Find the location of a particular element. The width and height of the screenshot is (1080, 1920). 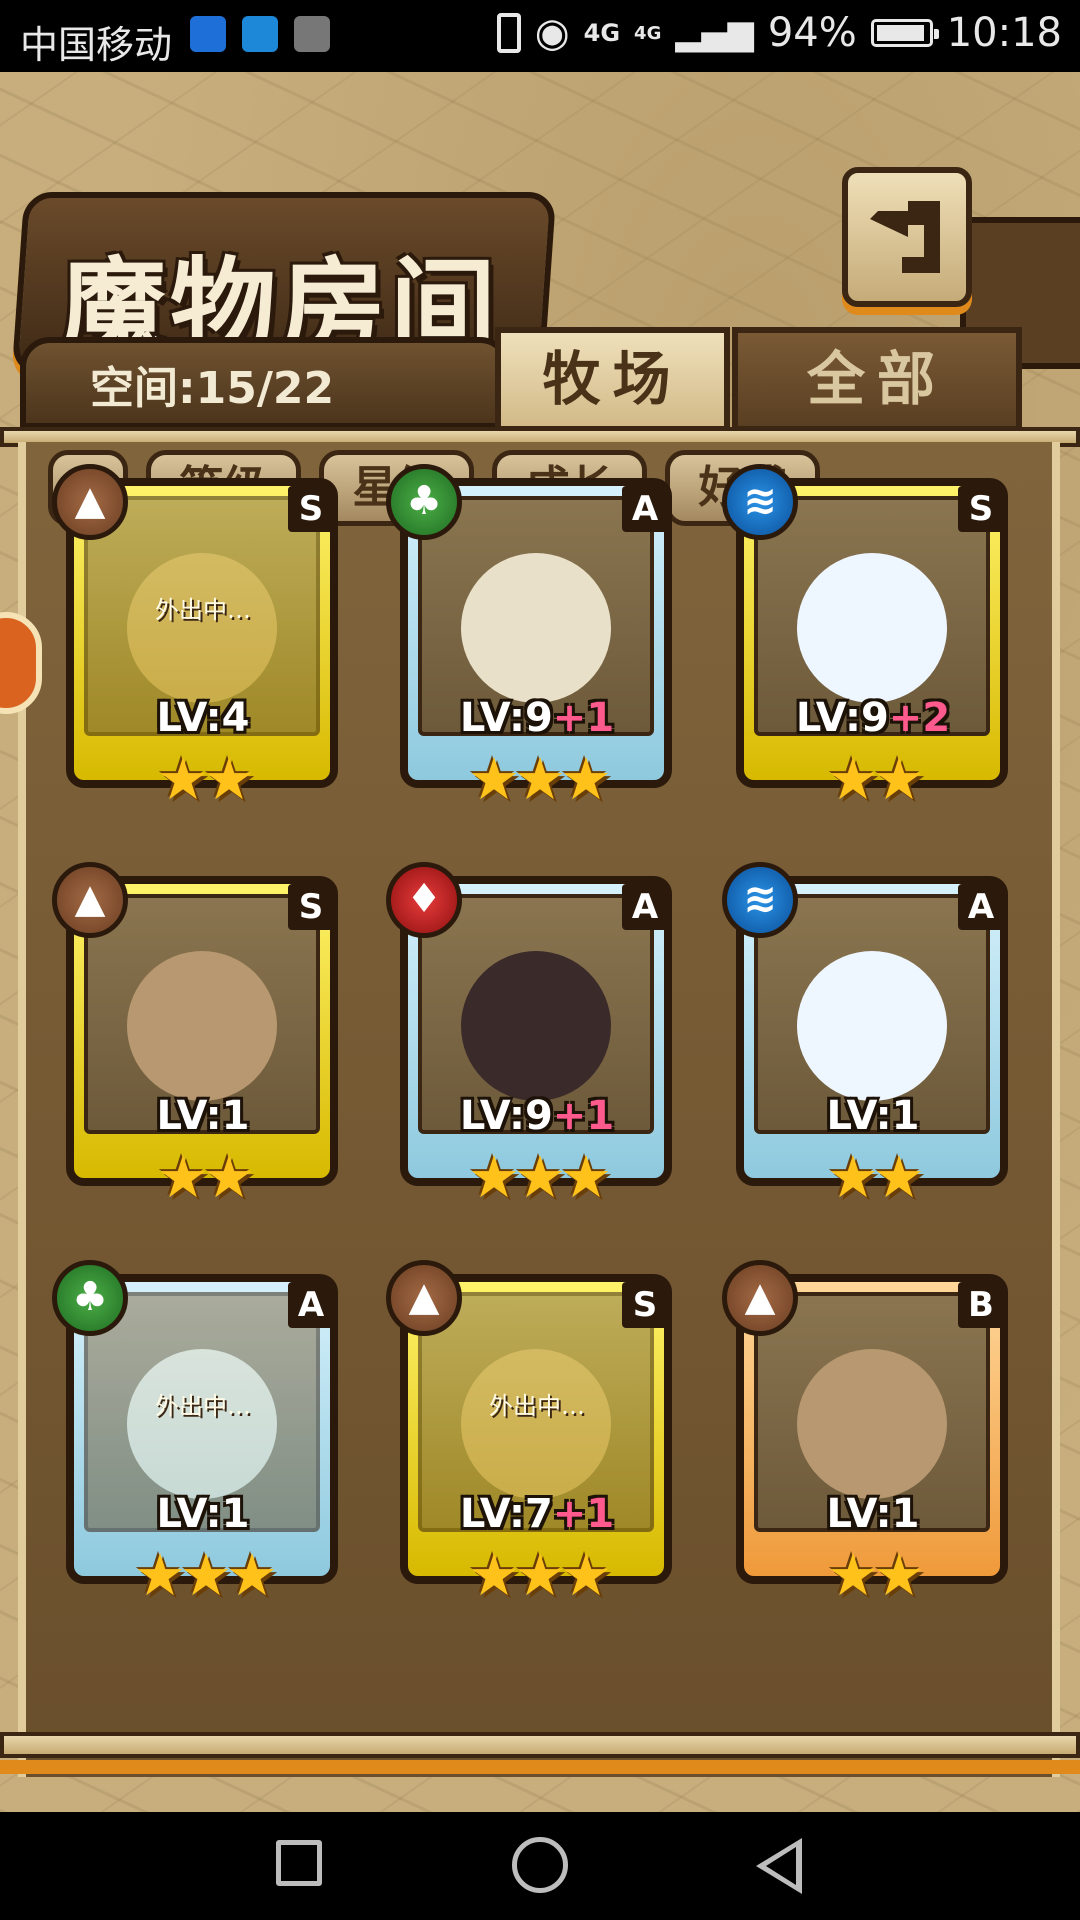

monster-card: S ▲ 外出中… LV:4 ★★ is located at coordinates (200, 638).